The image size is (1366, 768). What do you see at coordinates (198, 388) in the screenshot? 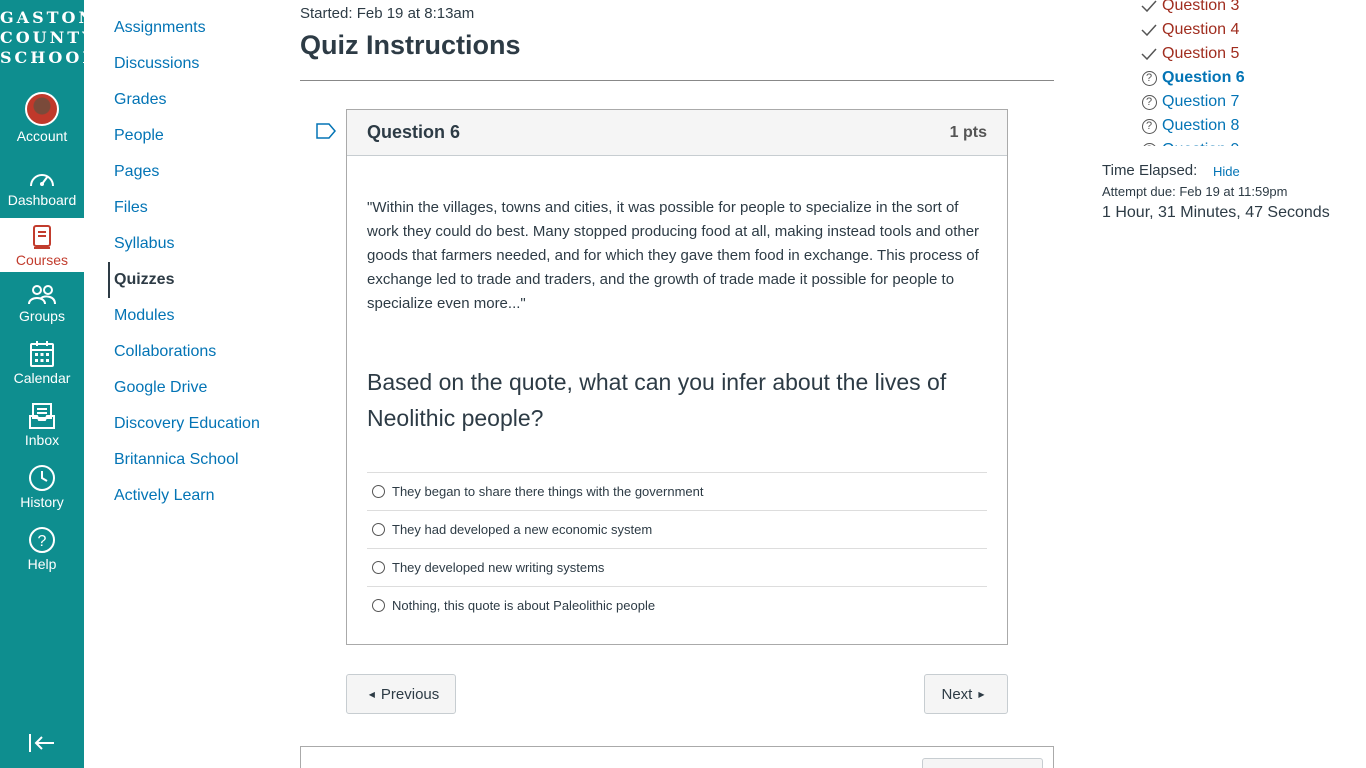
I see `course-nav-google-drive: Google Drive` at bounding box center [198, 388].